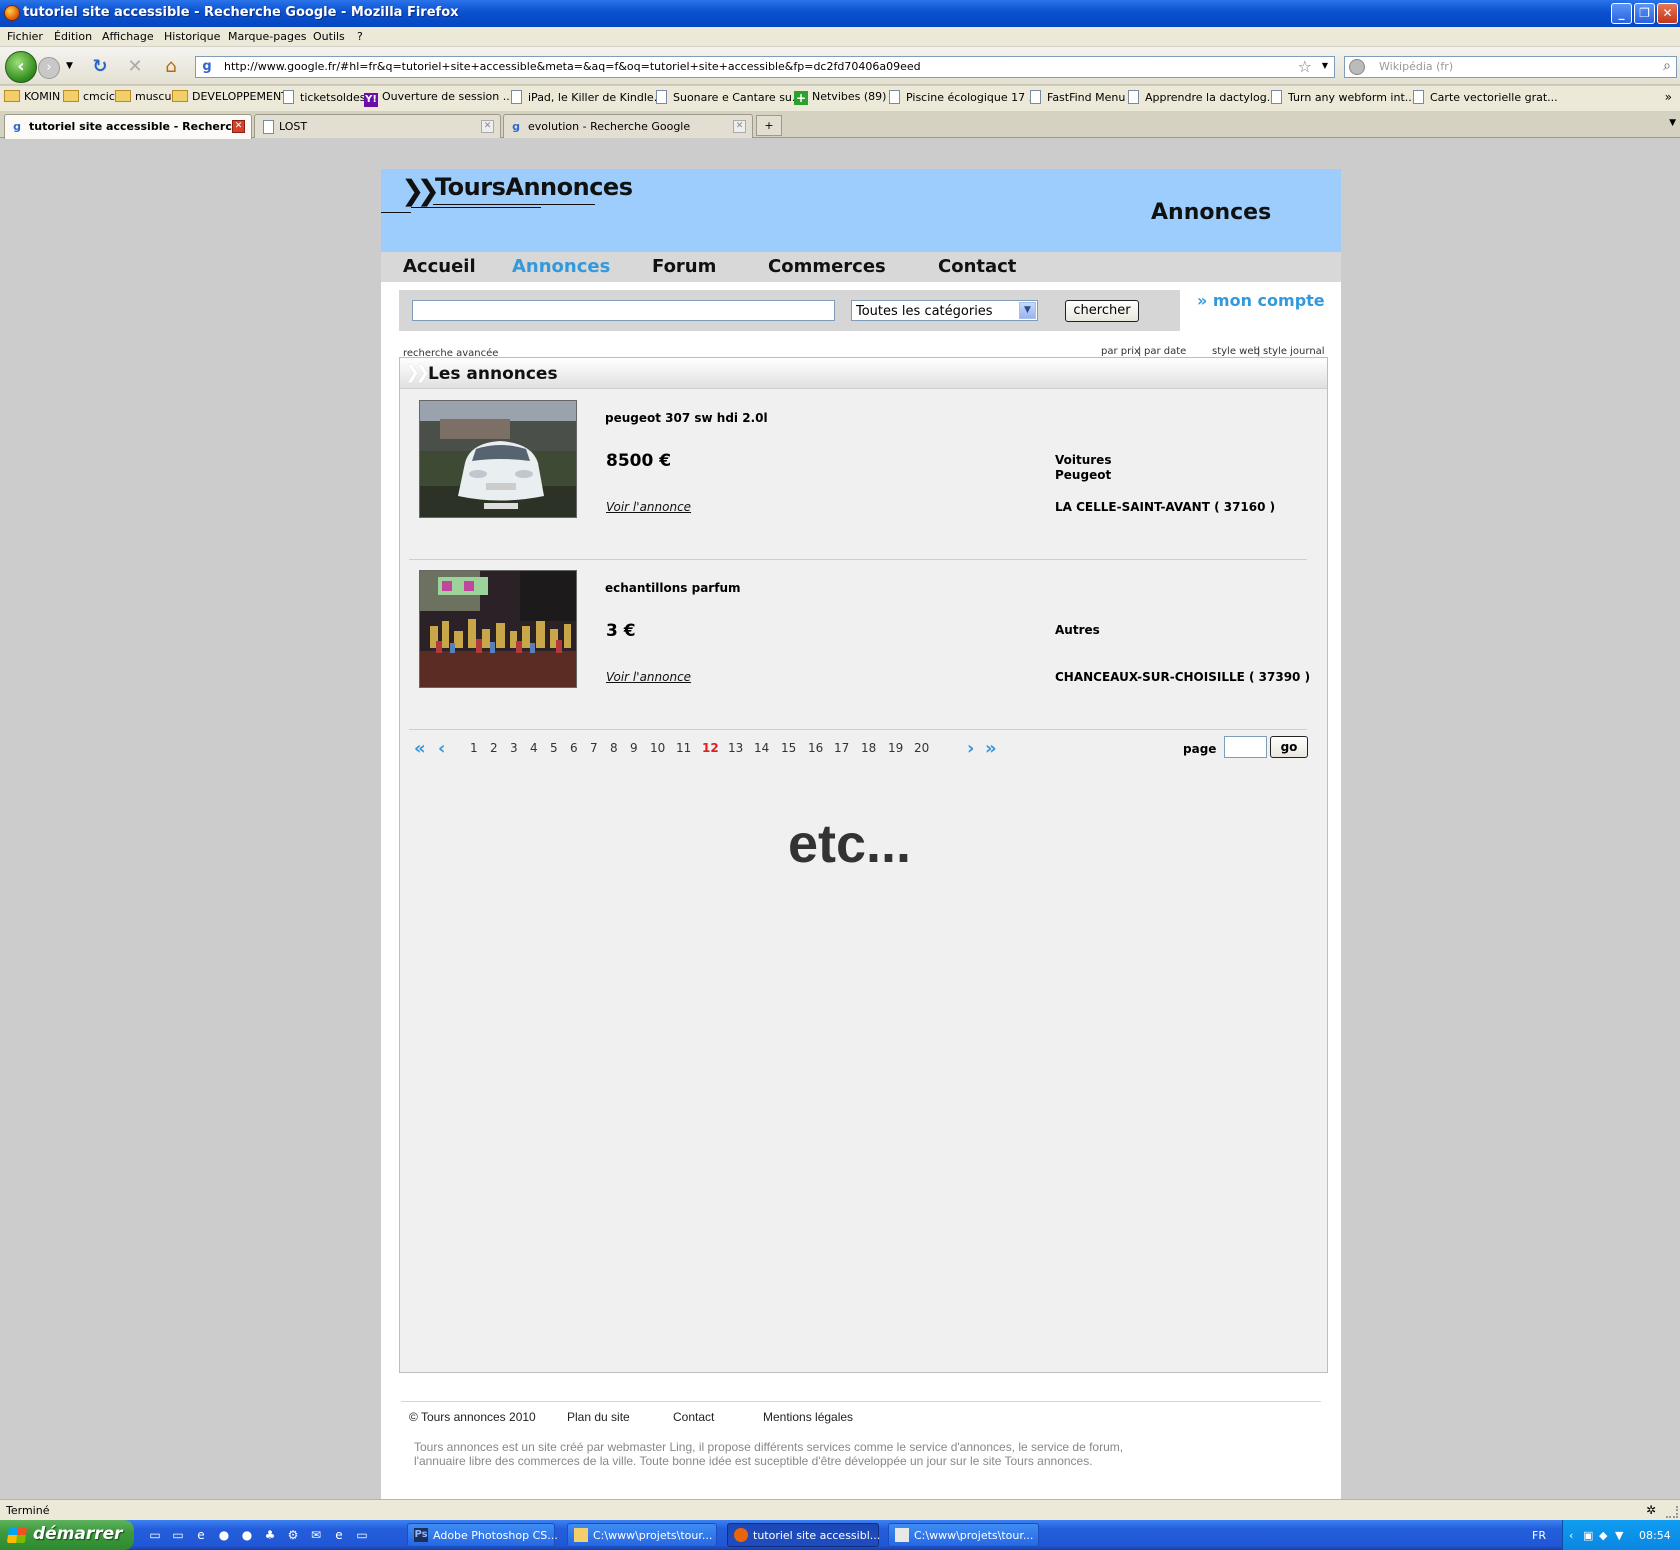 The height and width of the screenshot is (1550, 1680). What do you see at coordinates (192, 36) in the screenshot?
I see `menu-historique: Historique` at bounding box center [192, 36].